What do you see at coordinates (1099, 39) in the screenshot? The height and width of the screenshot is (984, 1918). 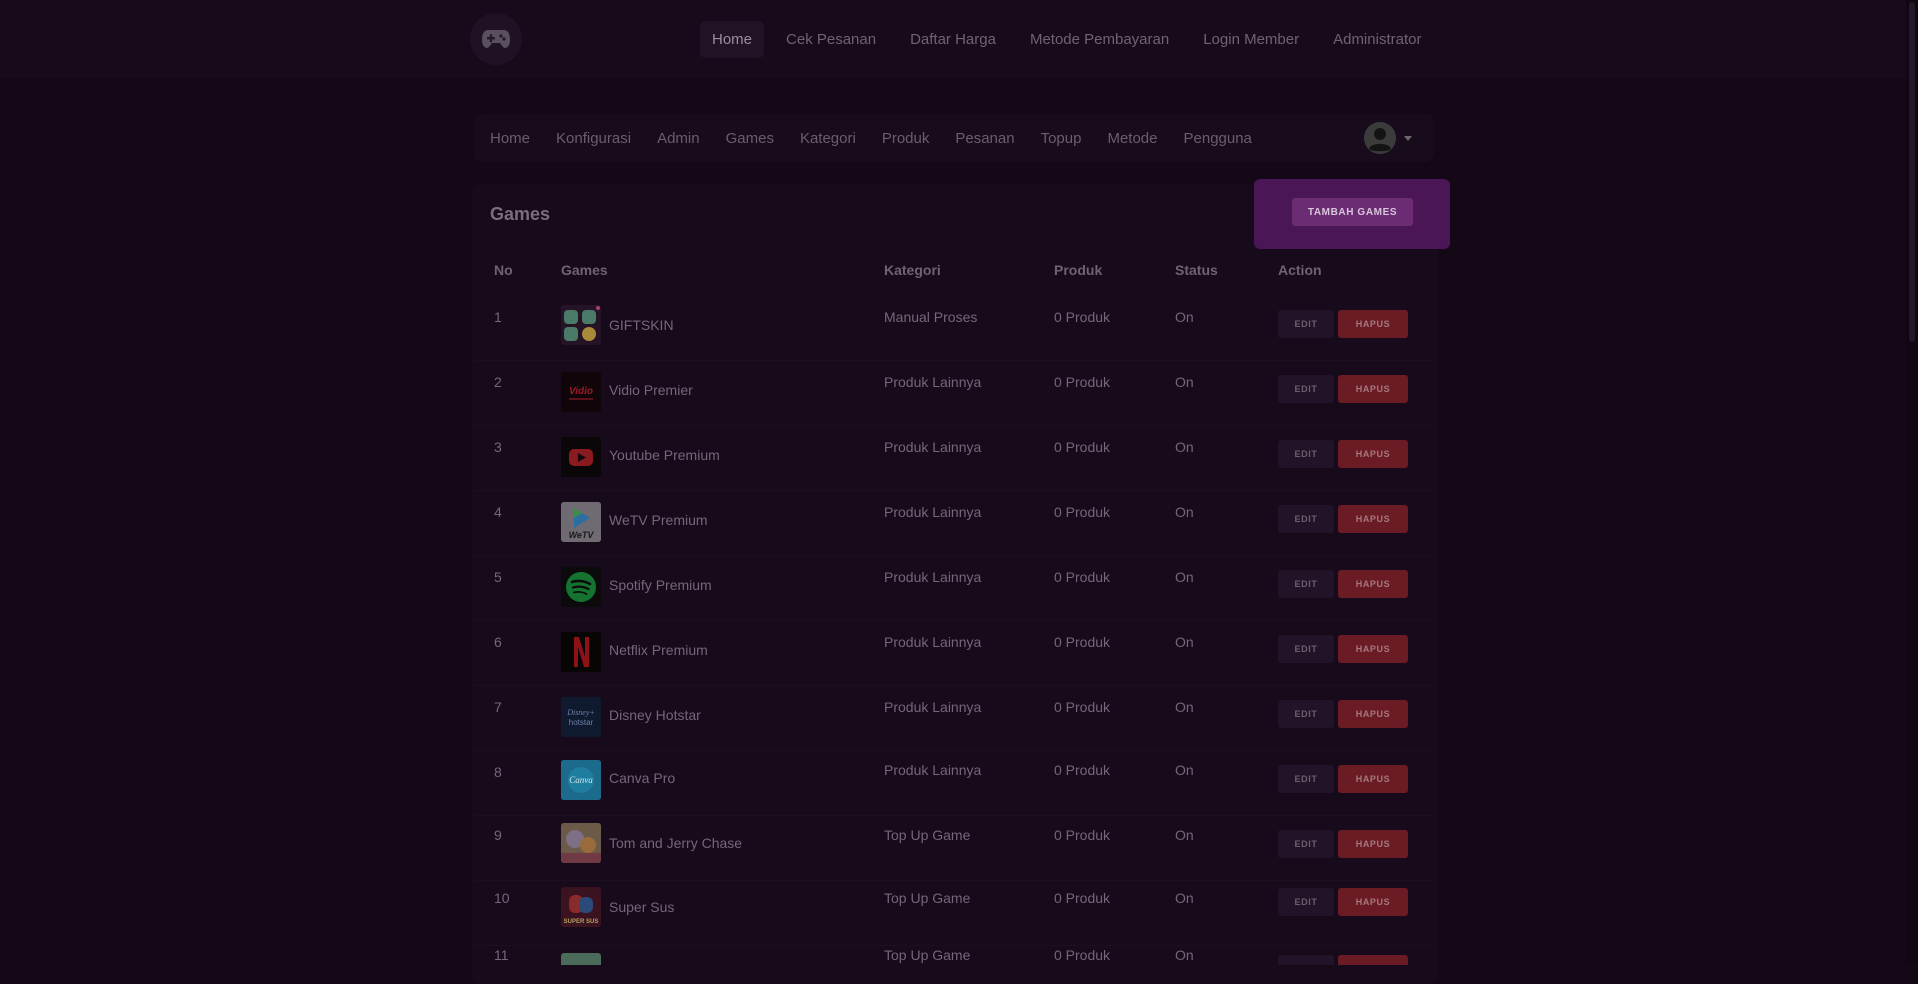 I see `topnav-metode-pembayaran: Metode Pembayaran` at bounding box center [1099, 39].